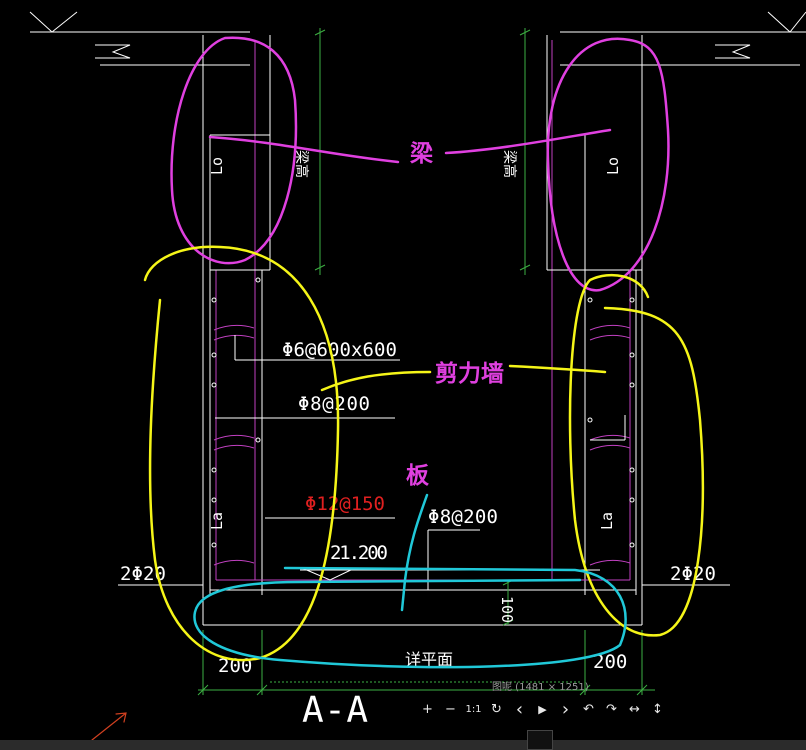 This screenshot has width=806, height=750. What do you see at coordinates (414, 552) in the screenshot?
I see `cyan-pointer` at bounding box center [414, 552].